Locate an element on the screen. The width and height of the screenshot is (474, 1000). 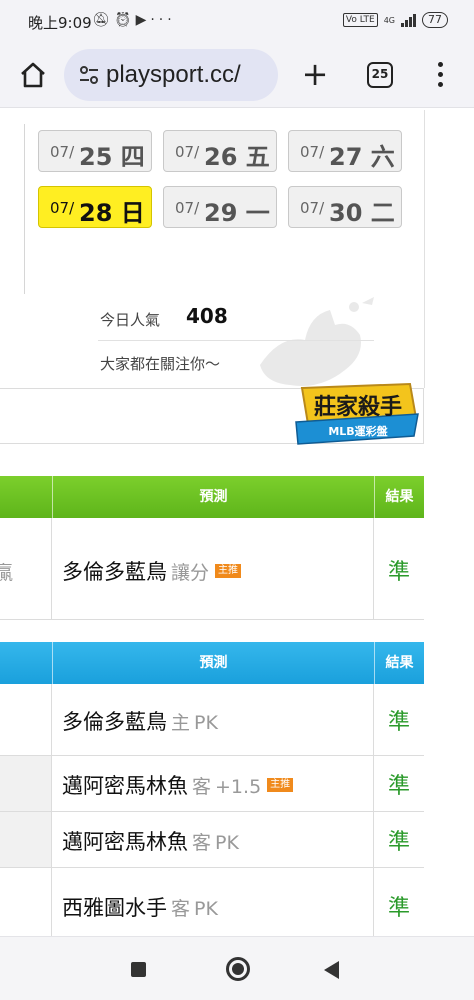
table-row: 邁阿密馬林魚客 PK 準 is located at coordinates (212, 840).